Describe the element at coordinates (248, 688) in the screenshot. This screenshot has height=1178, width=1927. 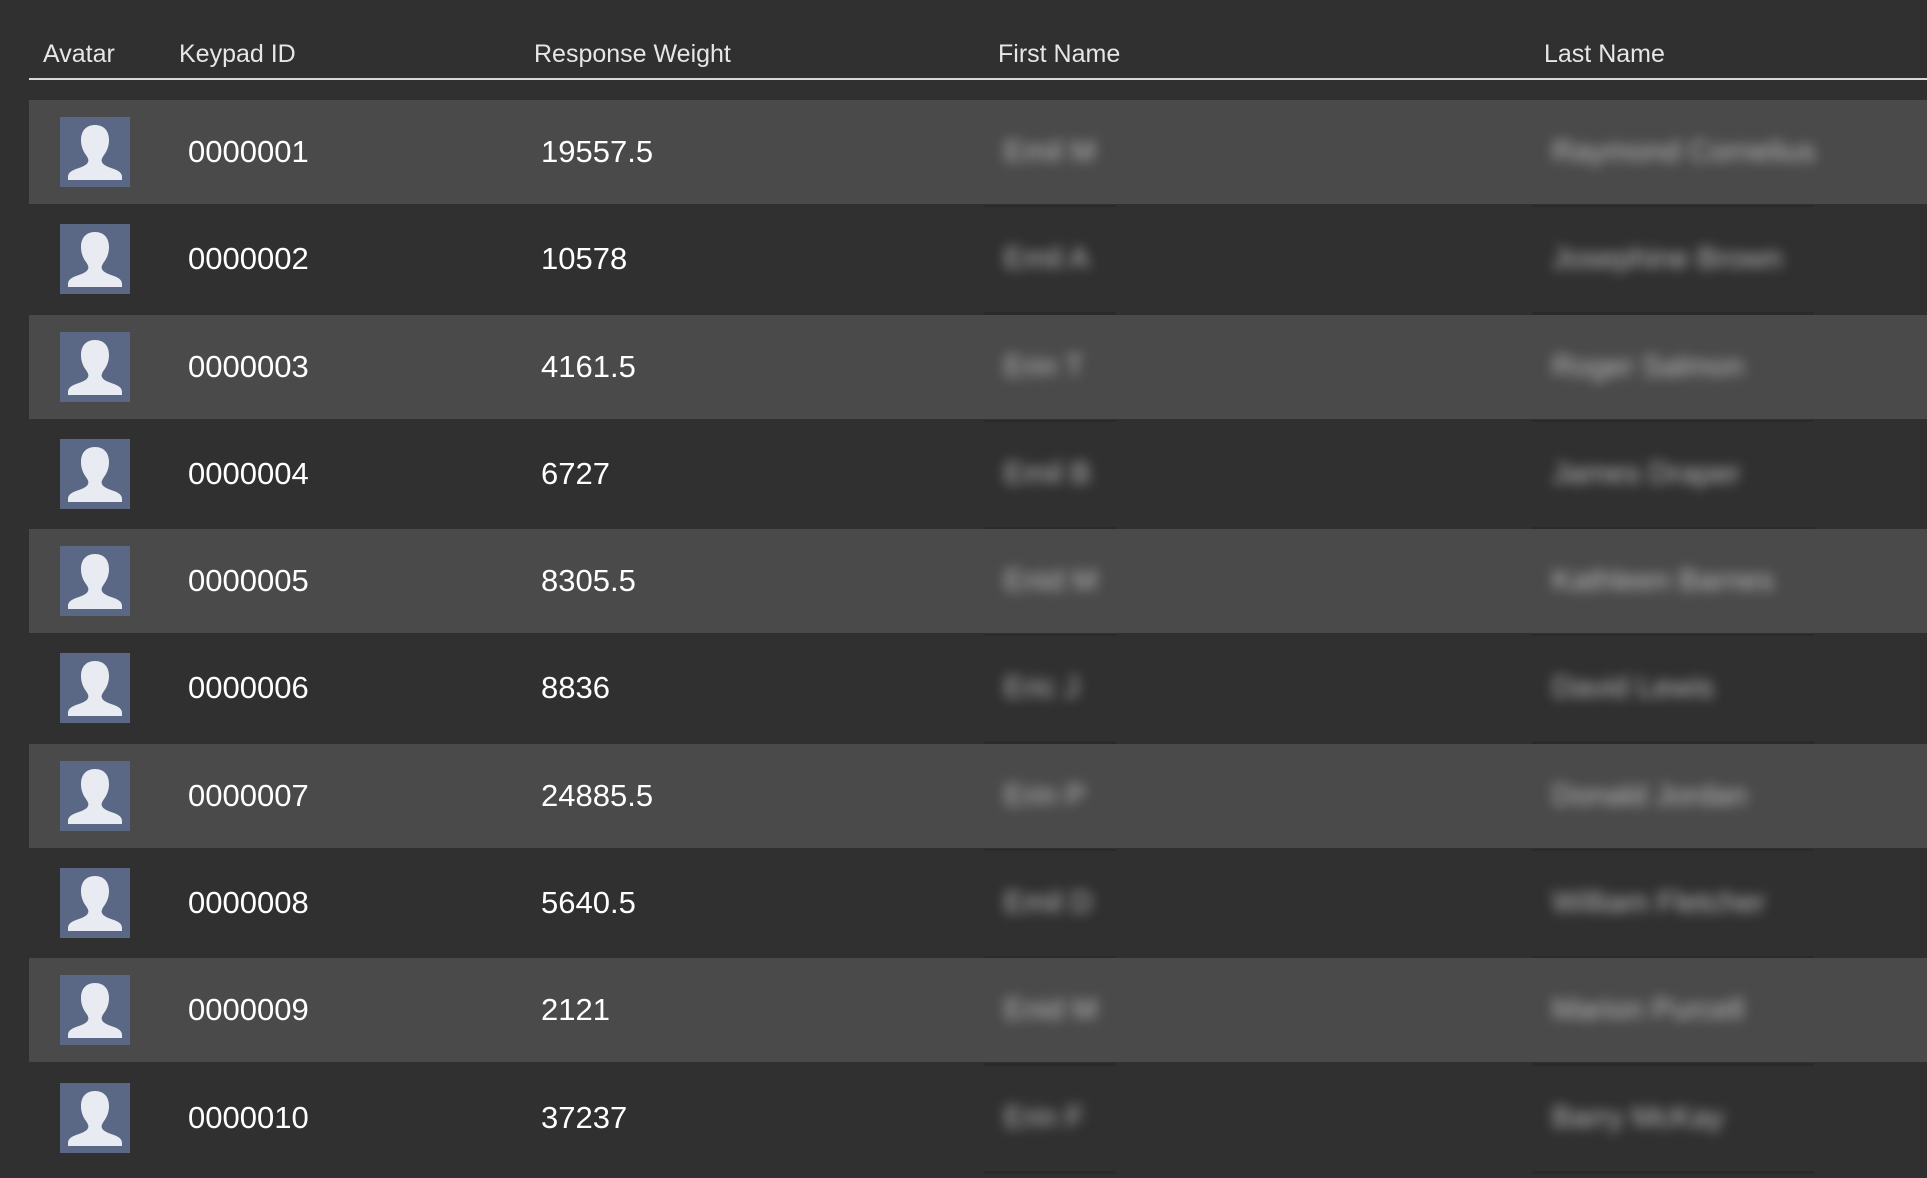
I see `keypad-id-cell: 0000006` at that location.